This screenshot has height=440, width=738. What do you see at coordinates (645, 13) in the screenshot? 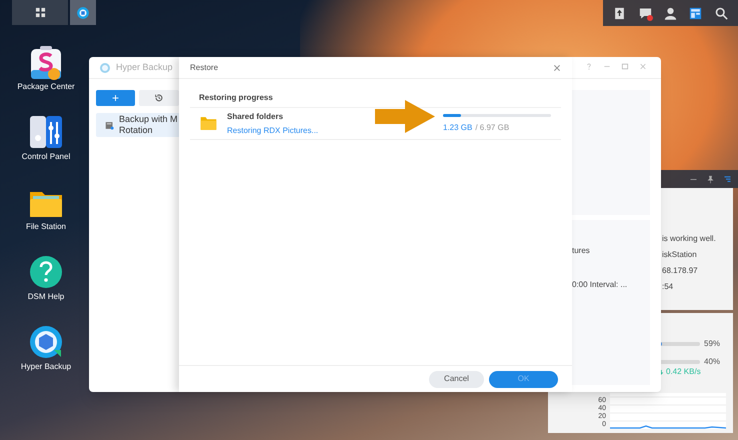
I see `chat-icon` at bounding box center [645, 13].